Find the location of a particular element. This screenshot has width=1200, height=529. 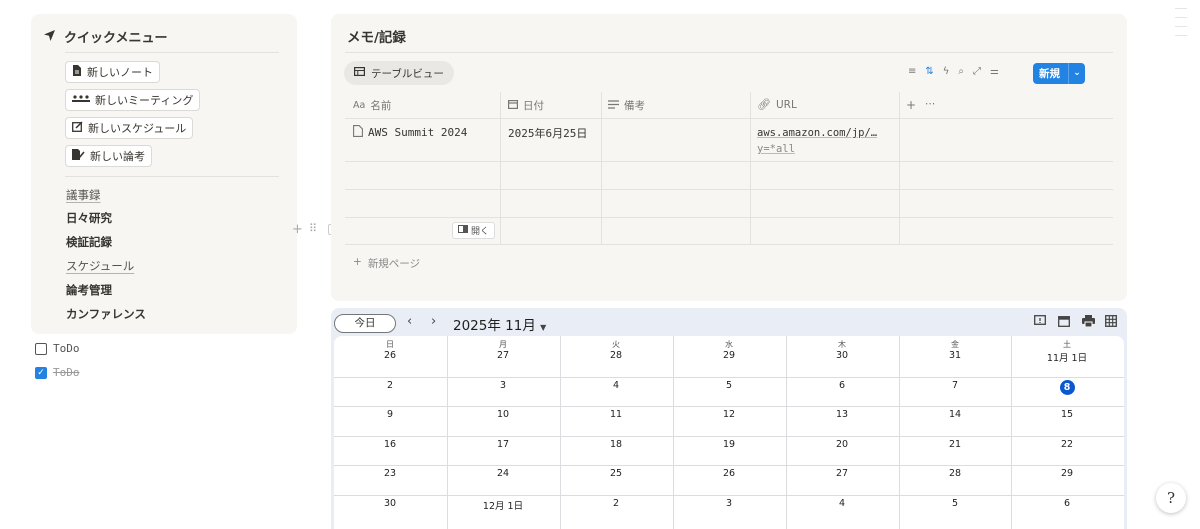

day-cell: 14 is located at coordinates (955, 414).